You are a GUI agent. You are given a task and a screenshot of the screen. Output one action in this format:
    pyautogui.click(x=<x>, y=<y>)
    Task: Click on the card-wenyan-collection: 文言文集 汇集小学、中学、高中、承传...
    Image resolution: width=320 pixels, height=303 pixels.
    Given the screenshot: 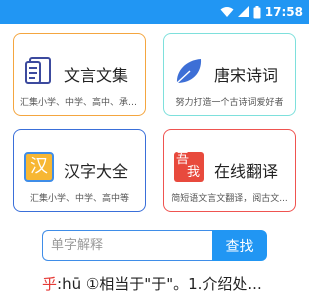 What is the action you would take?
    pyautogui.click(x=79, y=74)
    